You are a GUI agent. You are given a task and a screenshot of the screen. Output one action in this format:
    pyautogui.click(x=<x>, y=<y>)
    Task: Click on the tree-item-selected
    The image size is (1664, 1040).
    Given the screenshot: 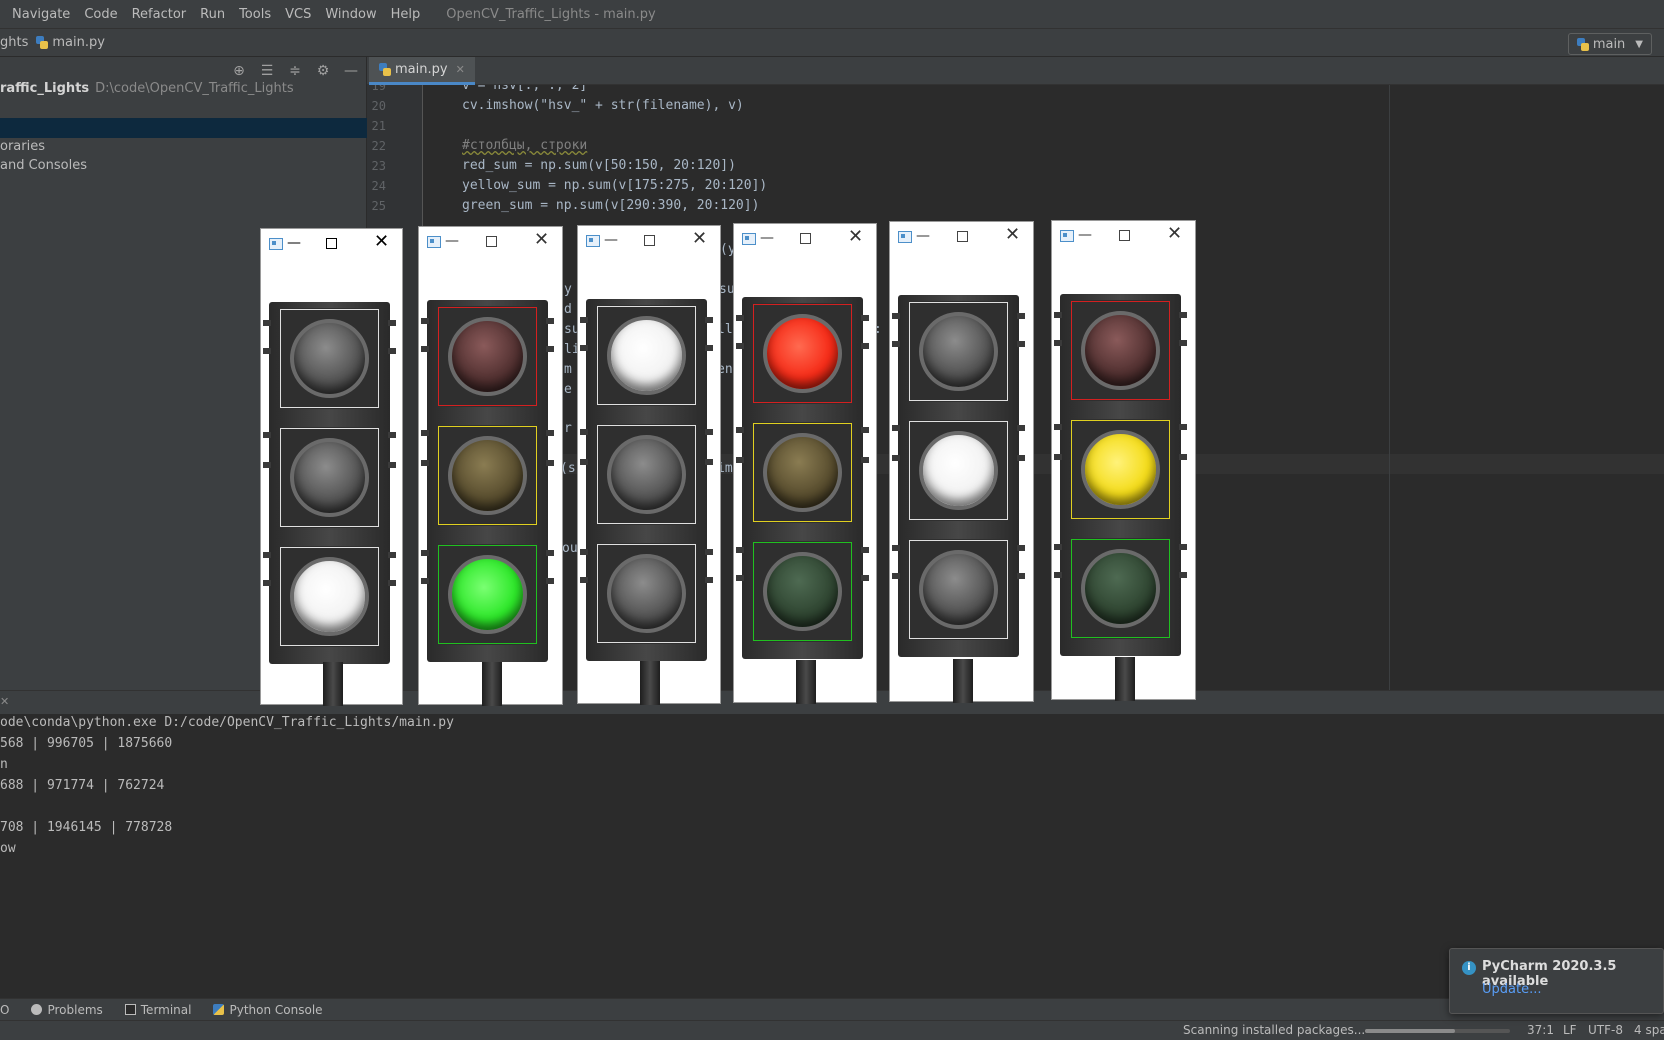 What is the action you would take?
    pyautogui.click(x=183, y=128)
    